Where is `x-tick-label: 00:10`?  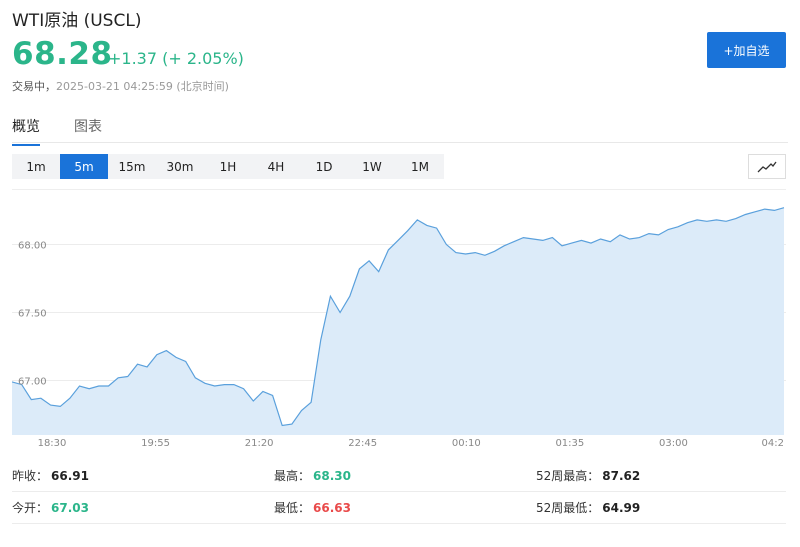 x-tick-label: 00:10 is located at coordinates (466, 443).